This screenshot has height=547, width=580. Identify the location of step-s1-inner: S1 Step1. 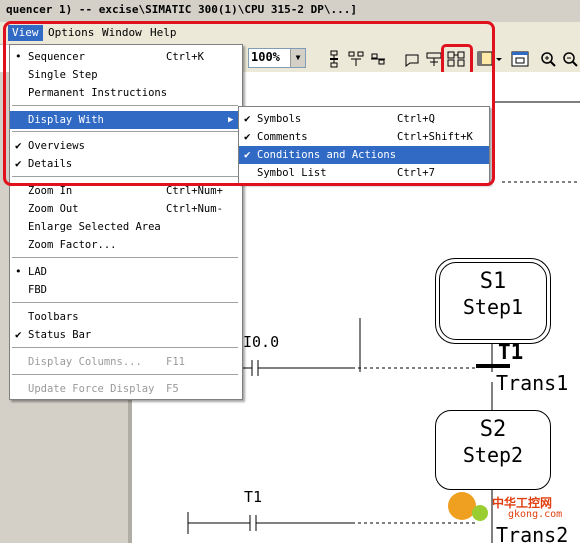
(493, 301).